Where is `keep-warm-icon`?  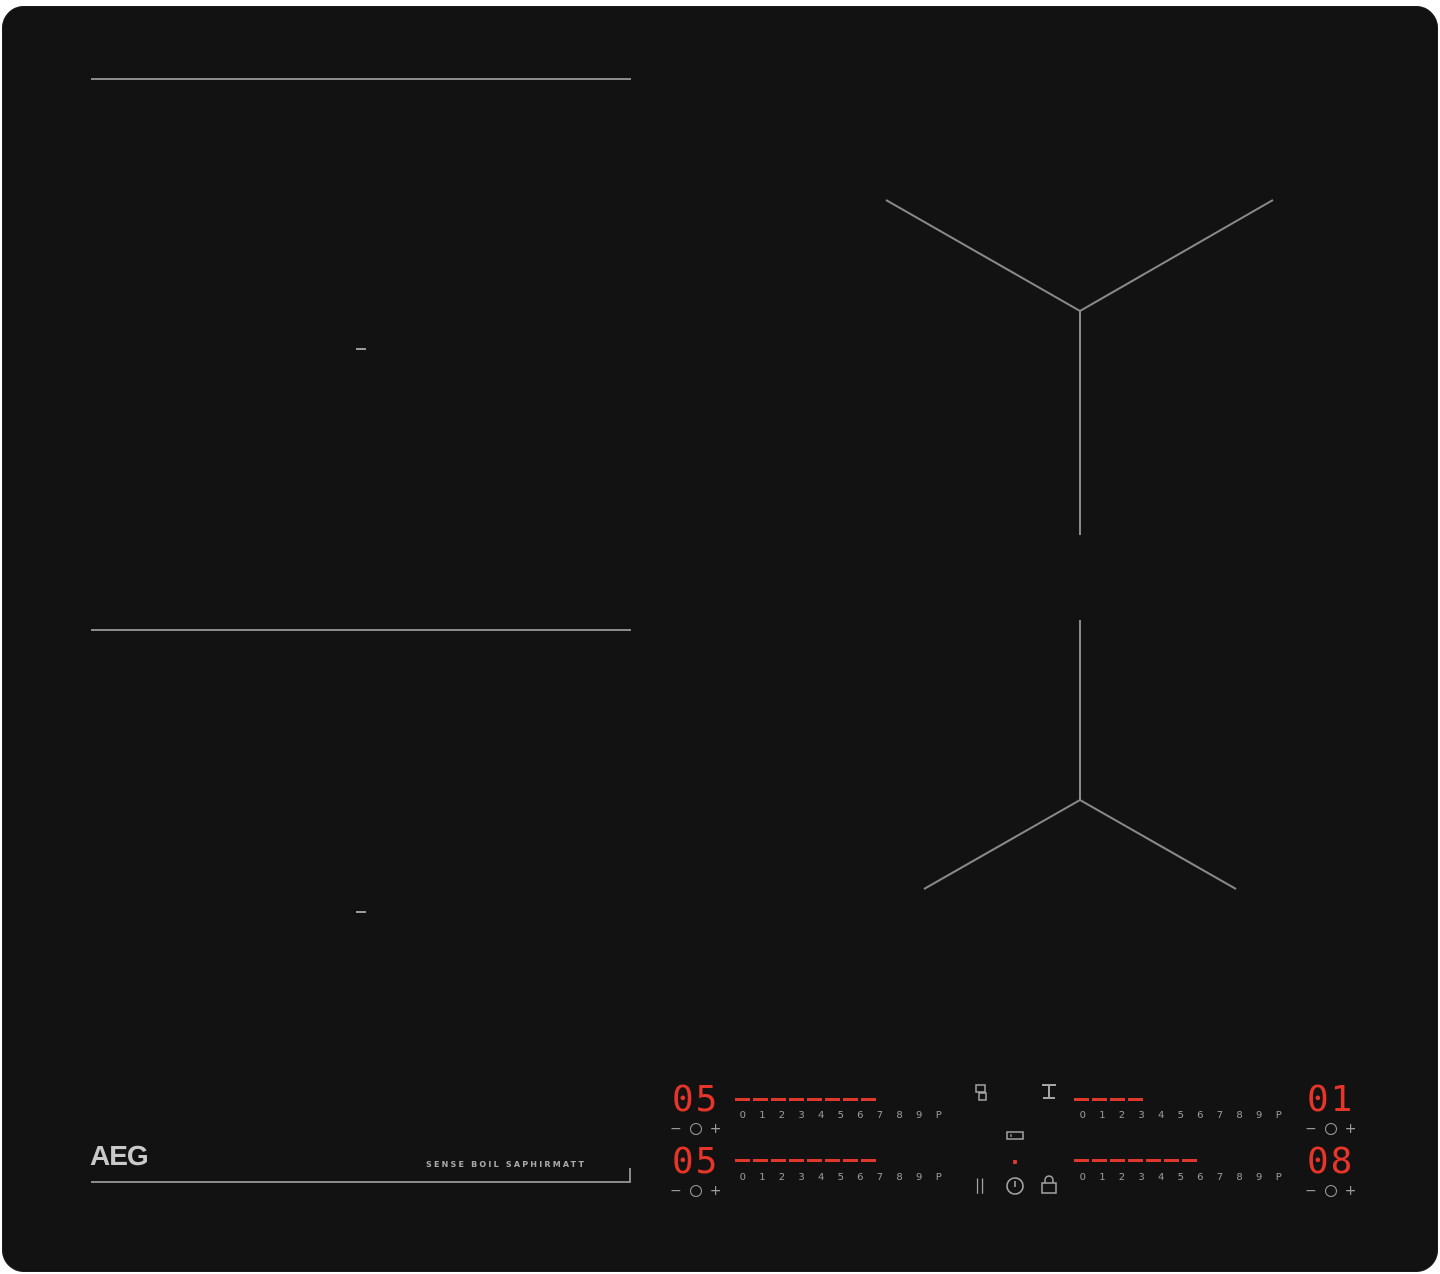
keep-warm-icon is located at coordinates (1016, 1137).